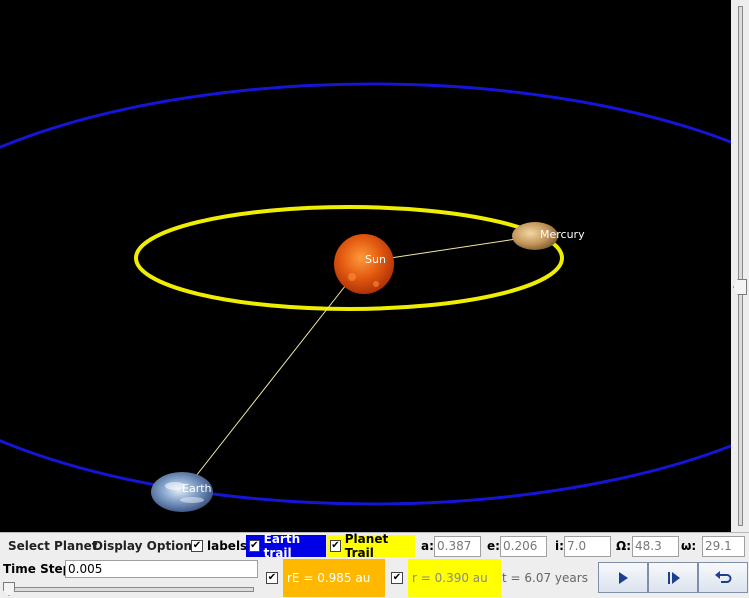  What do you see at coordinates (52, 546) in the screenshot?
I see `select-planet-menu: Select Planet` at bounding box center [52, 546].